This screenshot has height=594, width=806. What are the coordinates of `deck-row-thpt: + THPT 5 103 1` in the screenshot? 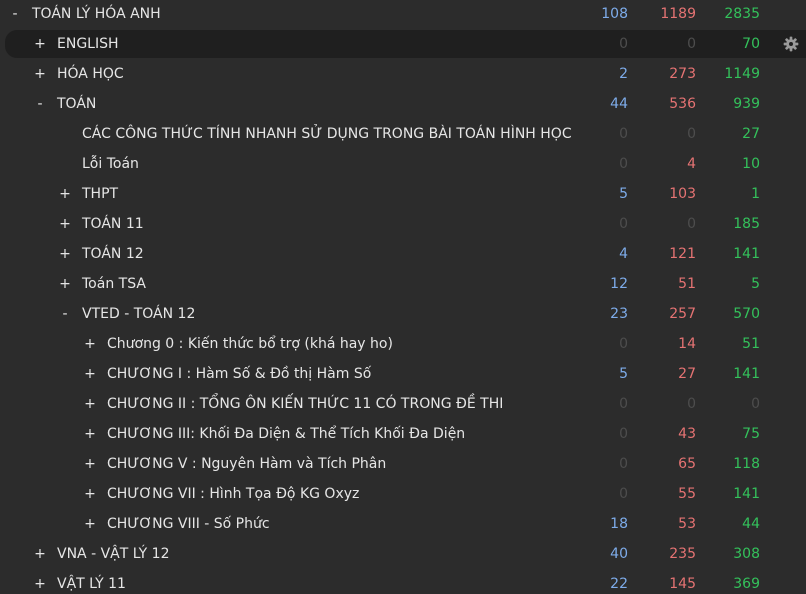 It's located at (403, 194).